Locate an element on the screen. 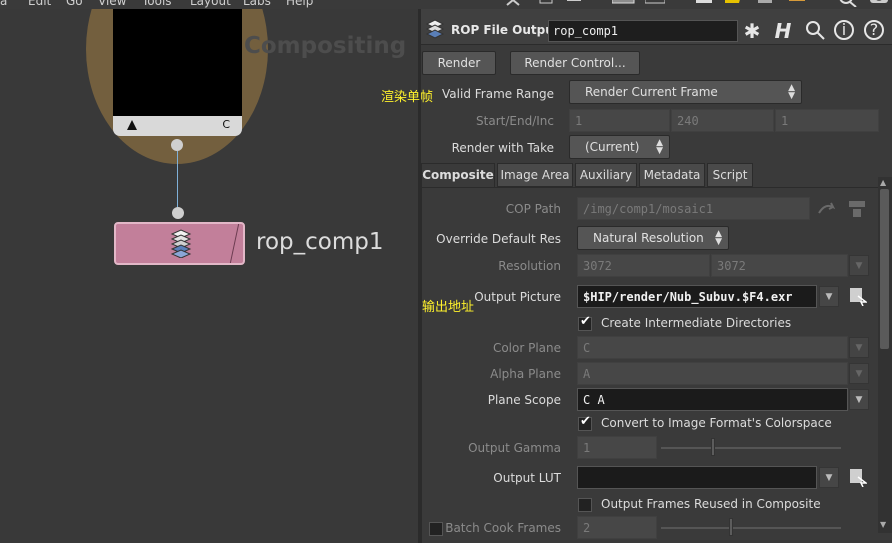 This screenshot has width=892, height=543. annotation-output-address: 输出地址 is located at coordinates (448, 307).